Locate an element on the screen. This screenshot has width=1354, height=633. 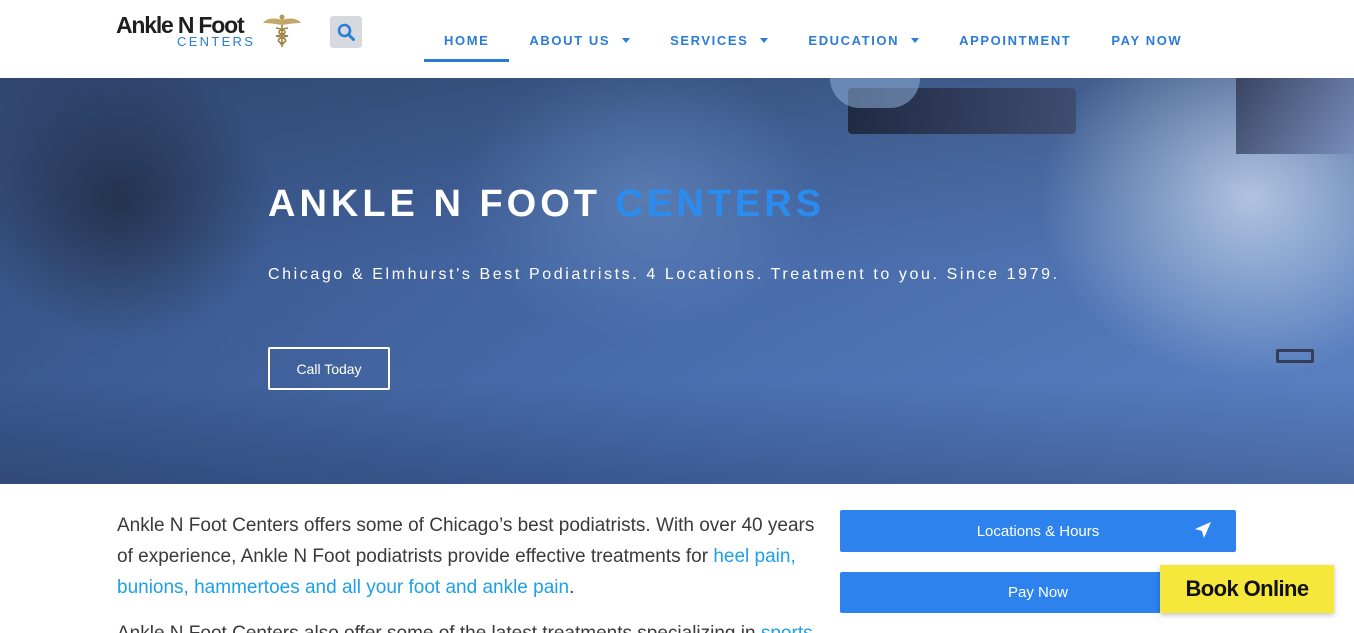
nav-home: HOME is located at coordinates (467, 40).